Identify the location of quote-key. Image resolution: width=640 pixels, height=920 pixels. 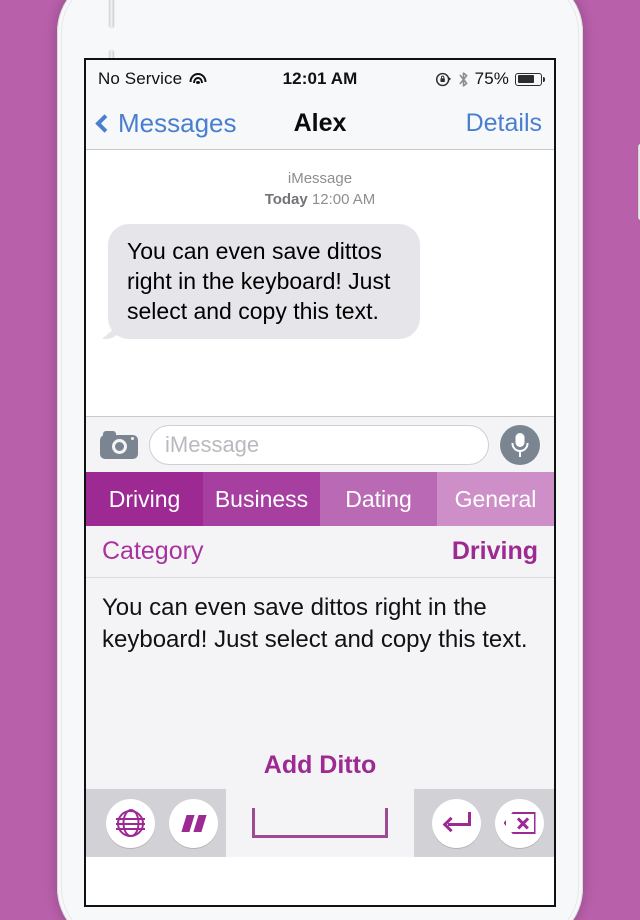
(193, 823).